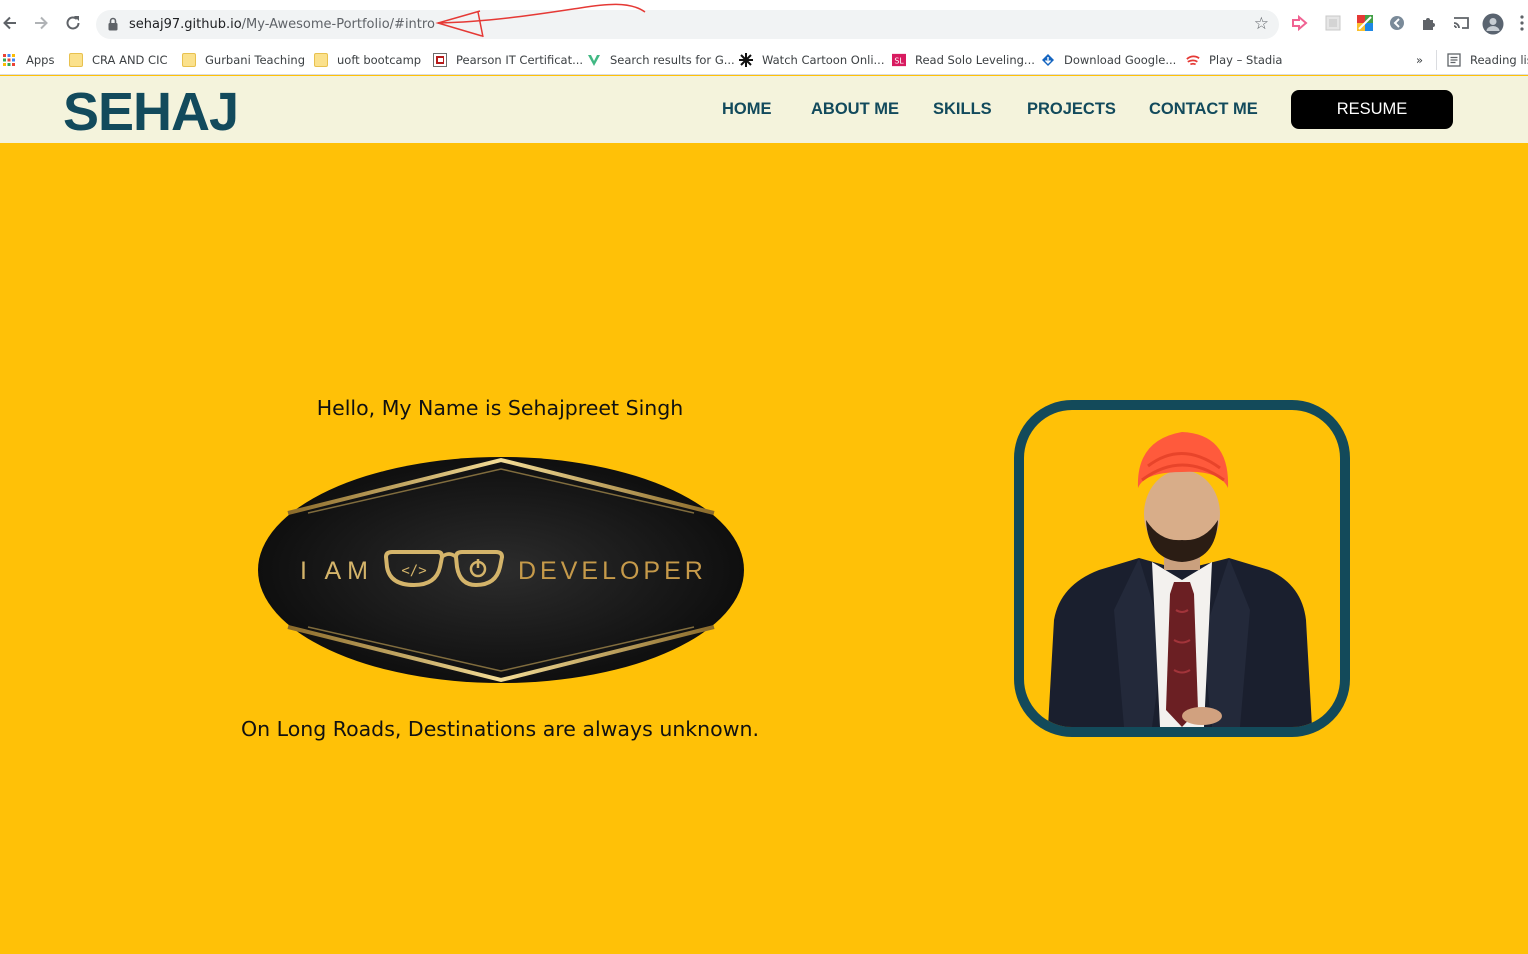  I want to click on vuetify-icon, so click(594, 60).